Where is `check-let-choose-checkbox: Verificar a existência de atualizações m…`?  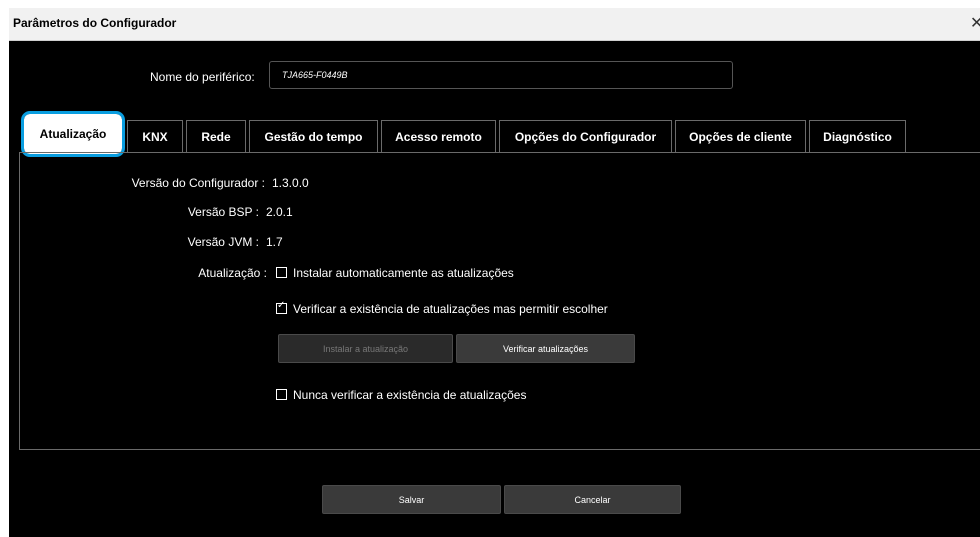
check-let-choose-checkbox: Verificar a existência de atualizações m… is located at coordinates (442, 308).